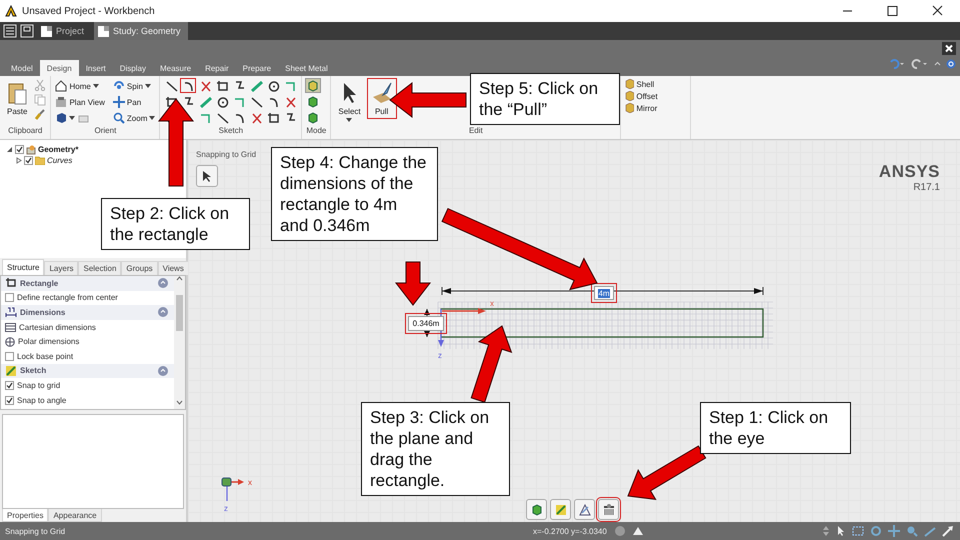 Image resolution: width=960 pixels, height=540 pixels. What do you see at coordinates (179, 278) in the screenshot?
I see `scroll-up-icon` at bounding box center [179, 278].